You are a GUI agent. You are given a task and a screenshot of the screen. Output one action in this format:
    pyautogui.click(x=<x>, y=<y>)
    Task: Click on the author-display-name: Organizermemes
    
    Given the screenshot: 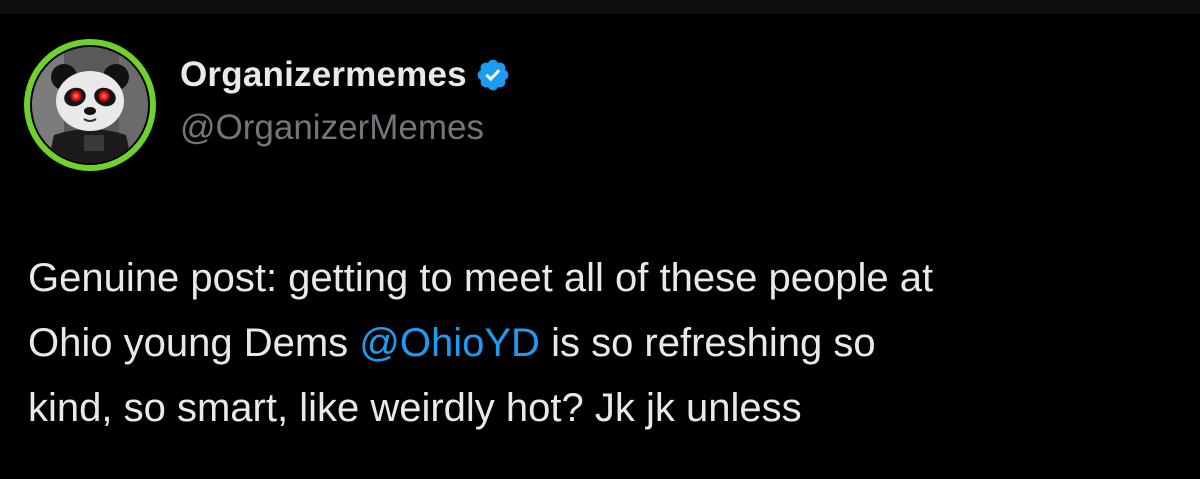 What is the action you would take?
    pyautogui.click(x=323, y=75)
    